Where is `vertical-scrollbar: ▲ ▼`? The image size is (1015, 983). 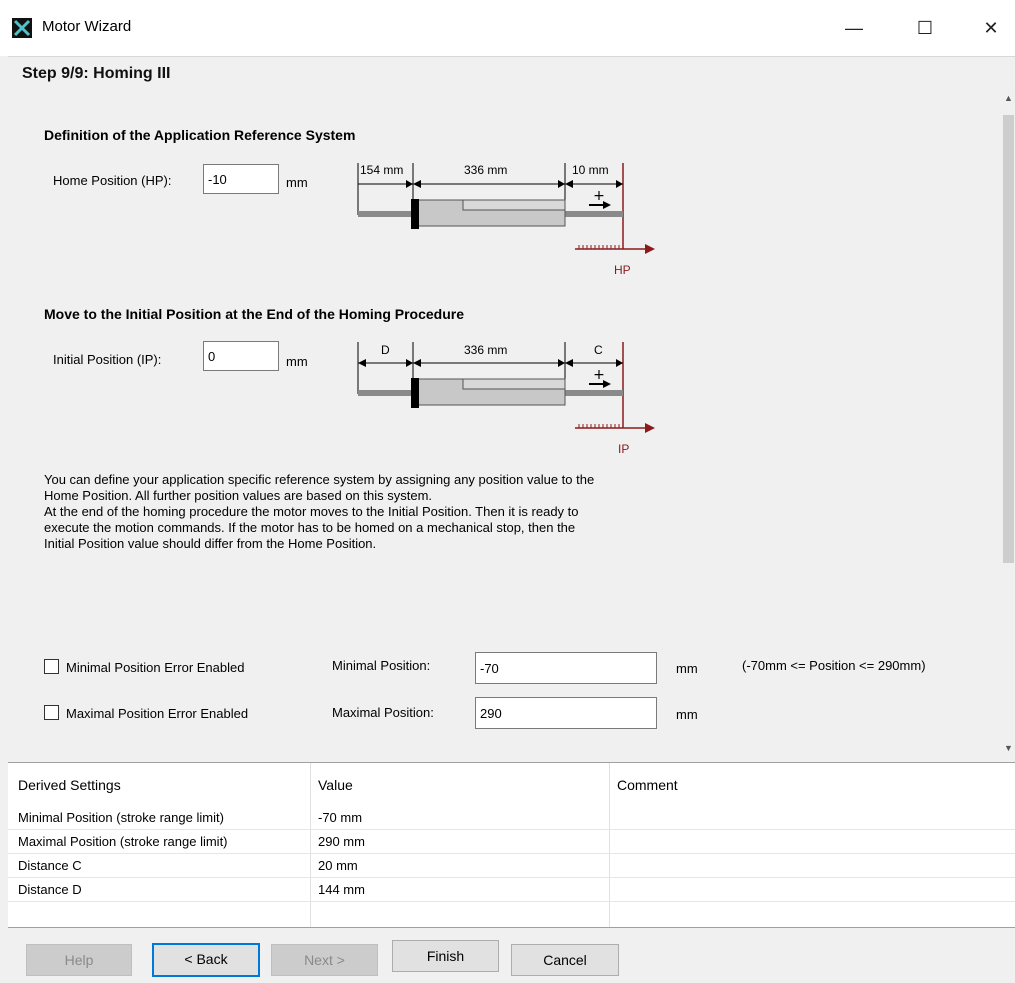
vertical-scrollbar: ▲ ▼ is located at coordinates (1008, 426).